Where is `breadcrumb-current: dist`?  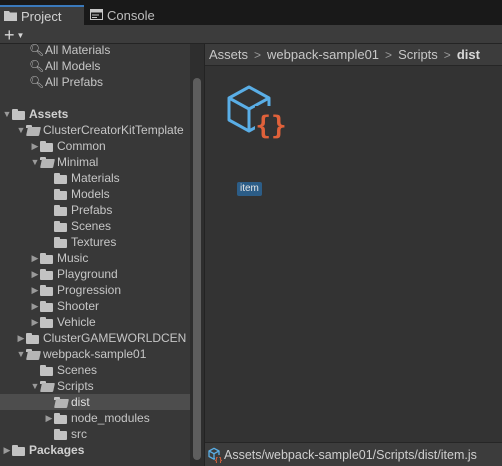 breadcrumb-current: dist is located at coordinates (468, 54).